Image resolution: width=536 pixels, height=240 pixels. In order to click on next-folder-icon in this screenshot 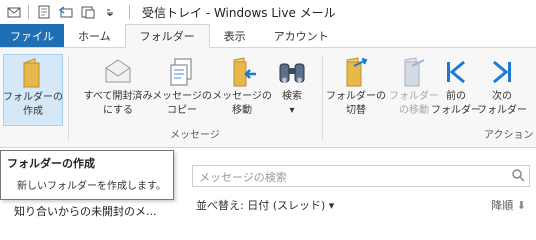, I will do `click(502, 72)`.